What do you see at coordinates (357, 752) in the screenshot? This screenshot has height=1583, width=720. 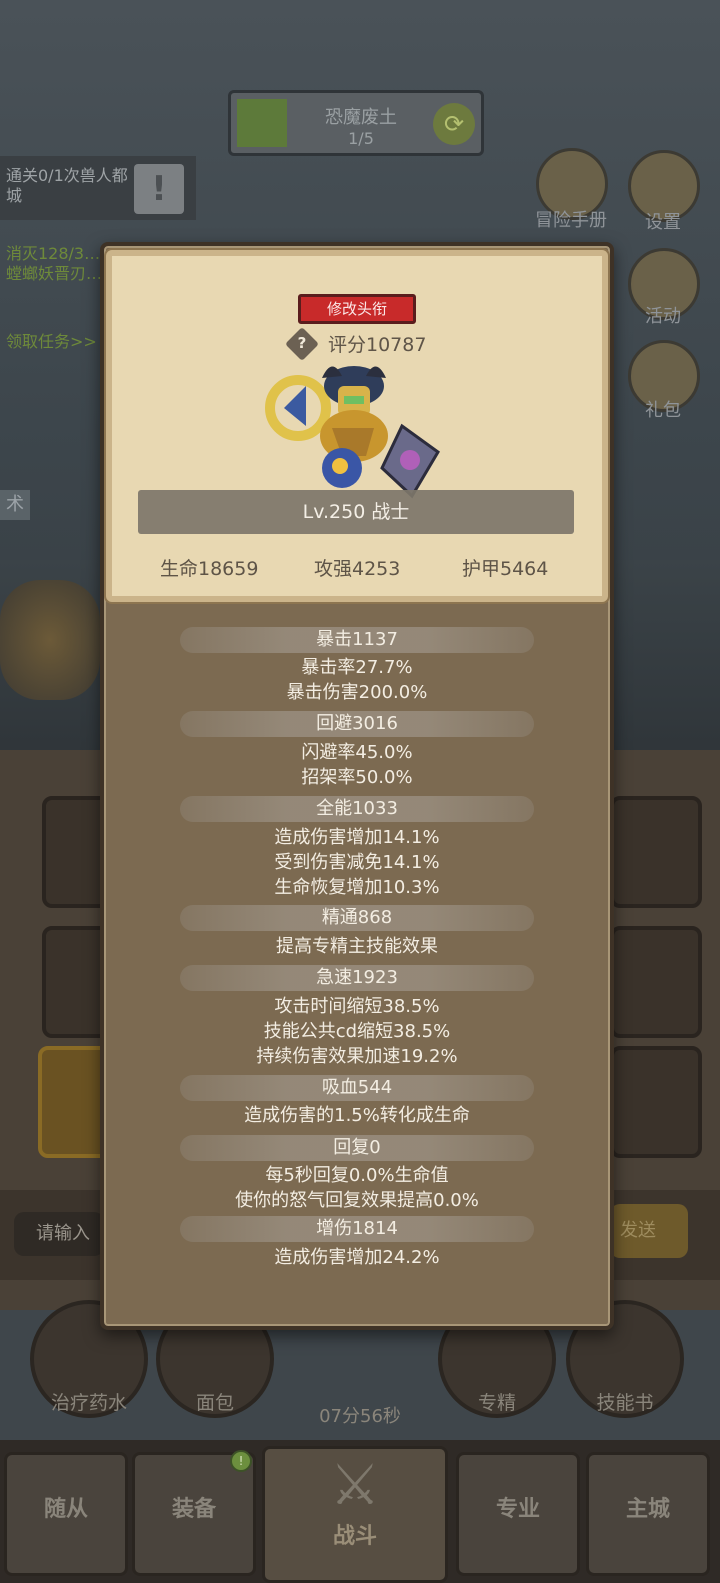 I see `stat-detail: 闪避率45.0%` at bounding box center [357, 752].